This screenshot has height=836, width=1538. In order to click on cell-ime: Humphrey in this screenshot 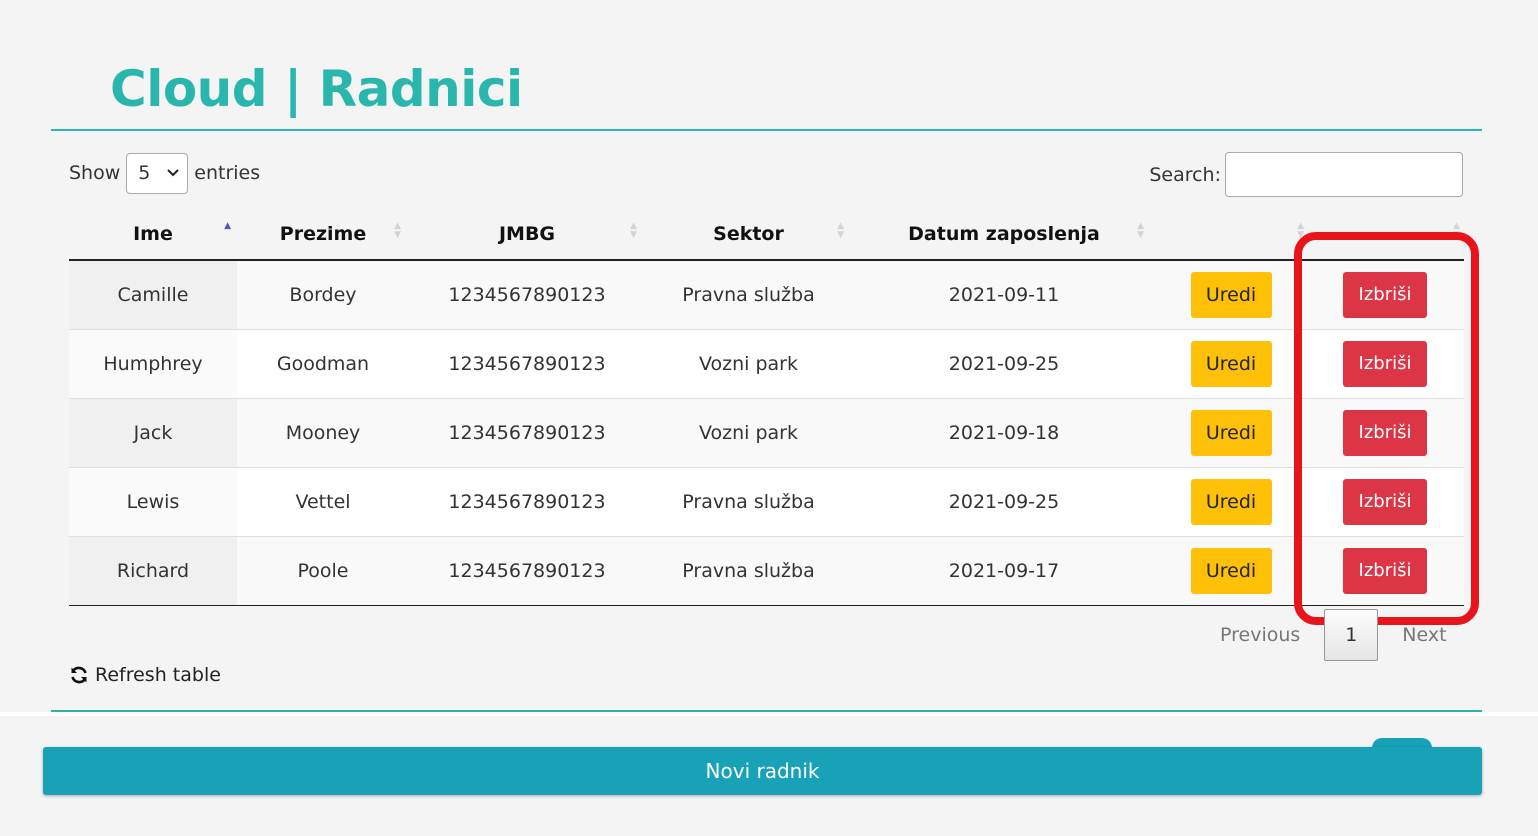, I will do `click(153, 363)`.